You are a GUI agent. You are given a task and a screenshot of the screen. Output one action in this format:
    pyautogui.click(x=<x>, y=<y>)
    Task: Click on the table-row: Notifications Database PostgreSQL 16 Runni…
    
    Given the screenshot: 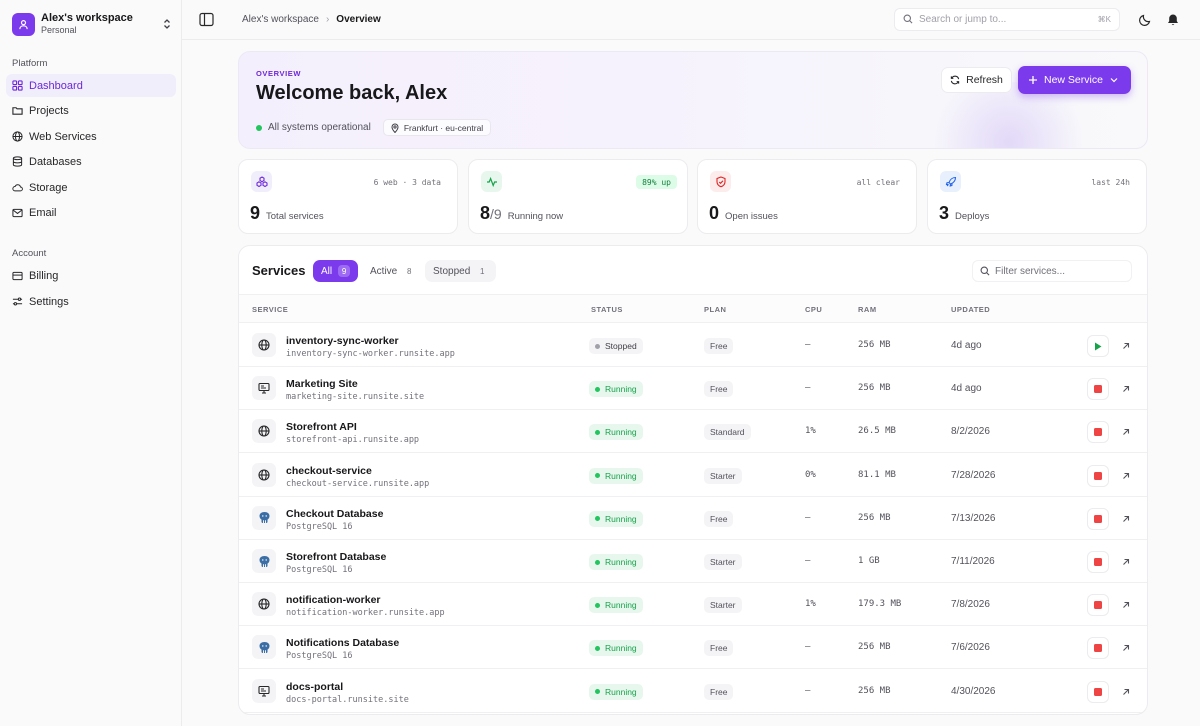 What is the action you would take?
    pyautogui.click(x=693, y=648)
    